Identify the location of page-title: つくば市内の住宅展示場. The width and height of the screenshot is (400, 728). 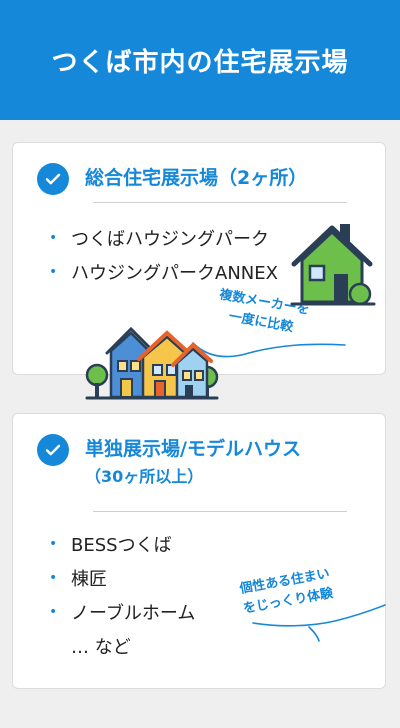
(200, 62).